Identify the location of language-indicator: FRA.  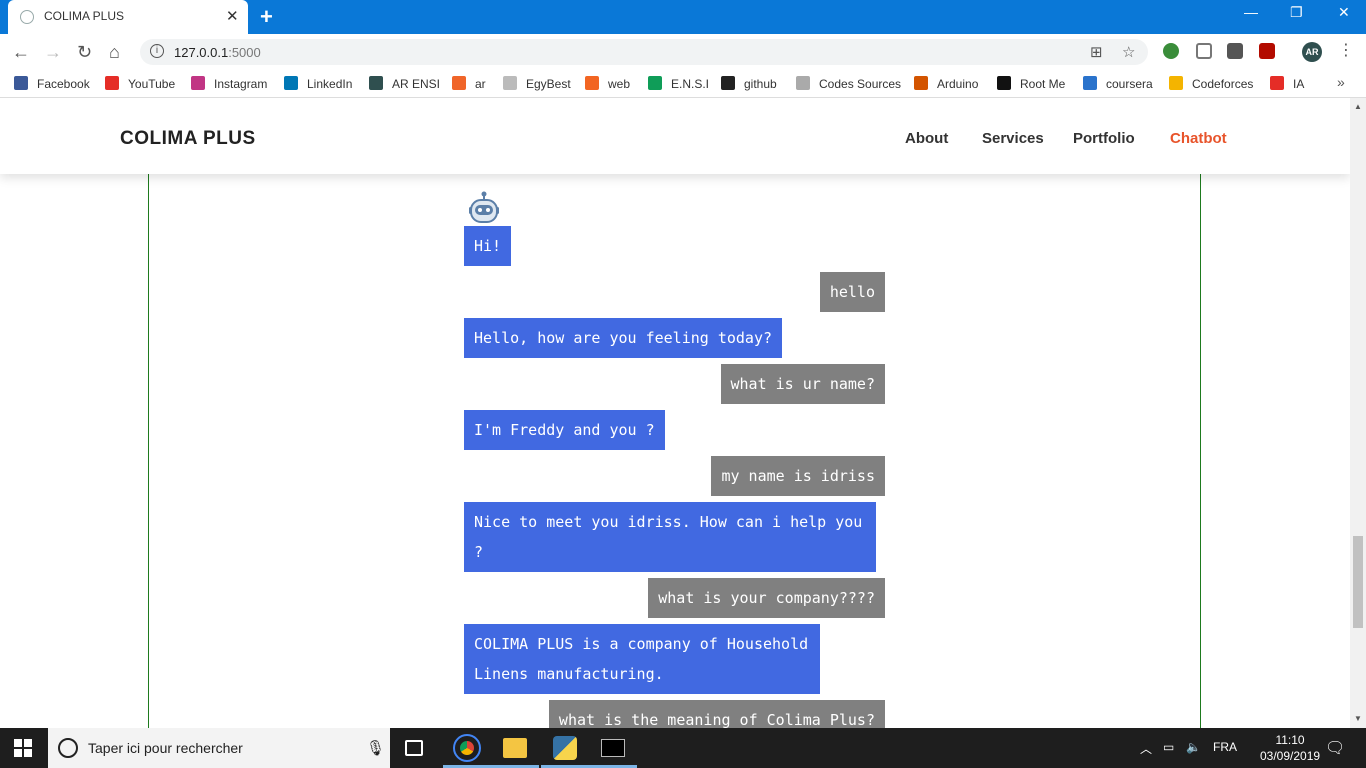
(1225, 747).